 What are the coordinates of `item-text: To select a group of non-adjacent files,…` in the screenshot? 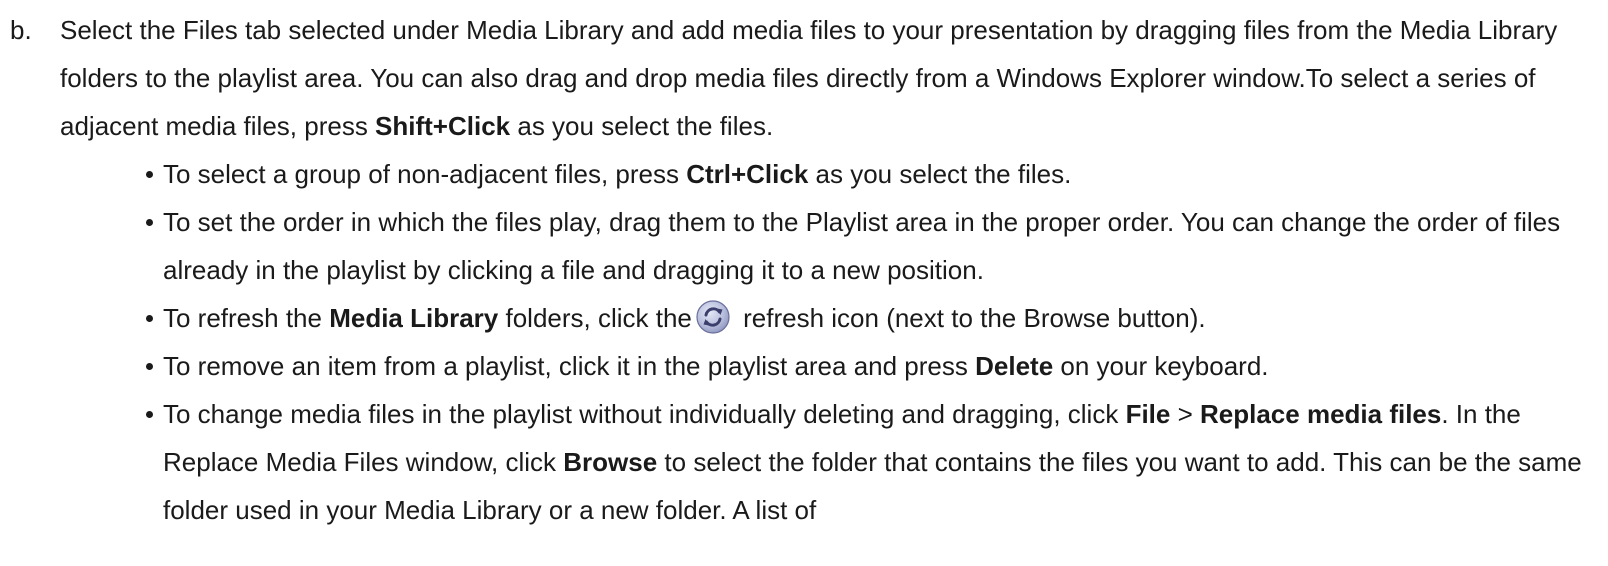 It's located at (425, 174).